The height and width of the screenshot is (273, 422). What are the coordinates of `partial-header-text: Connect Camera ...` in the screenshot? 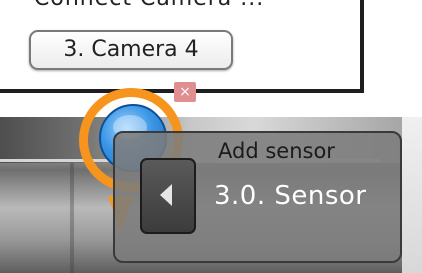 It's located at (149, 5).